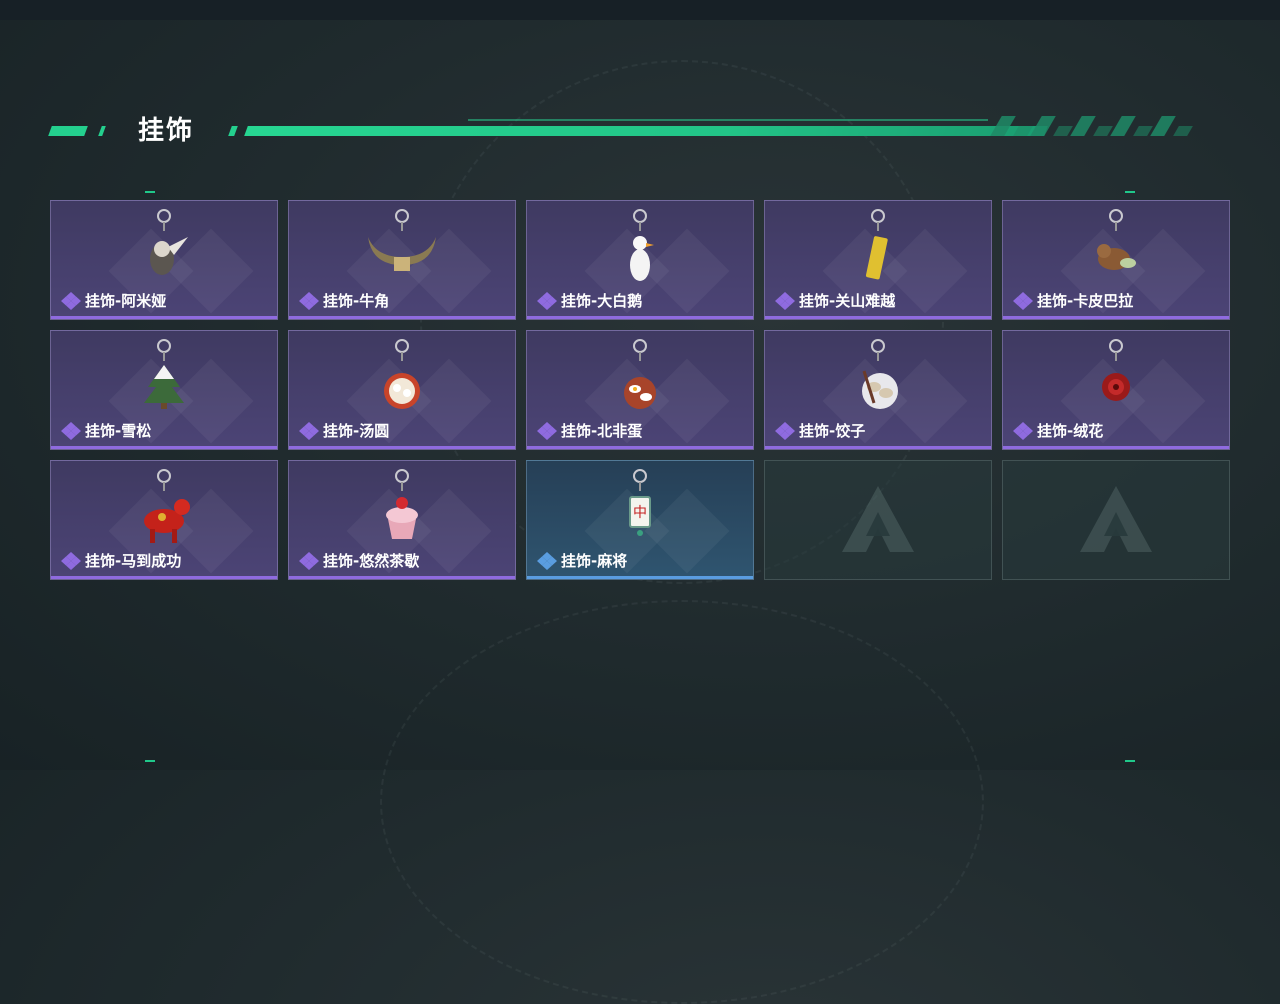 The height and width of the screenshot is (1004, 1280). I want to click on mahjong-tile-charm-icon: 中, so click(640, 502).